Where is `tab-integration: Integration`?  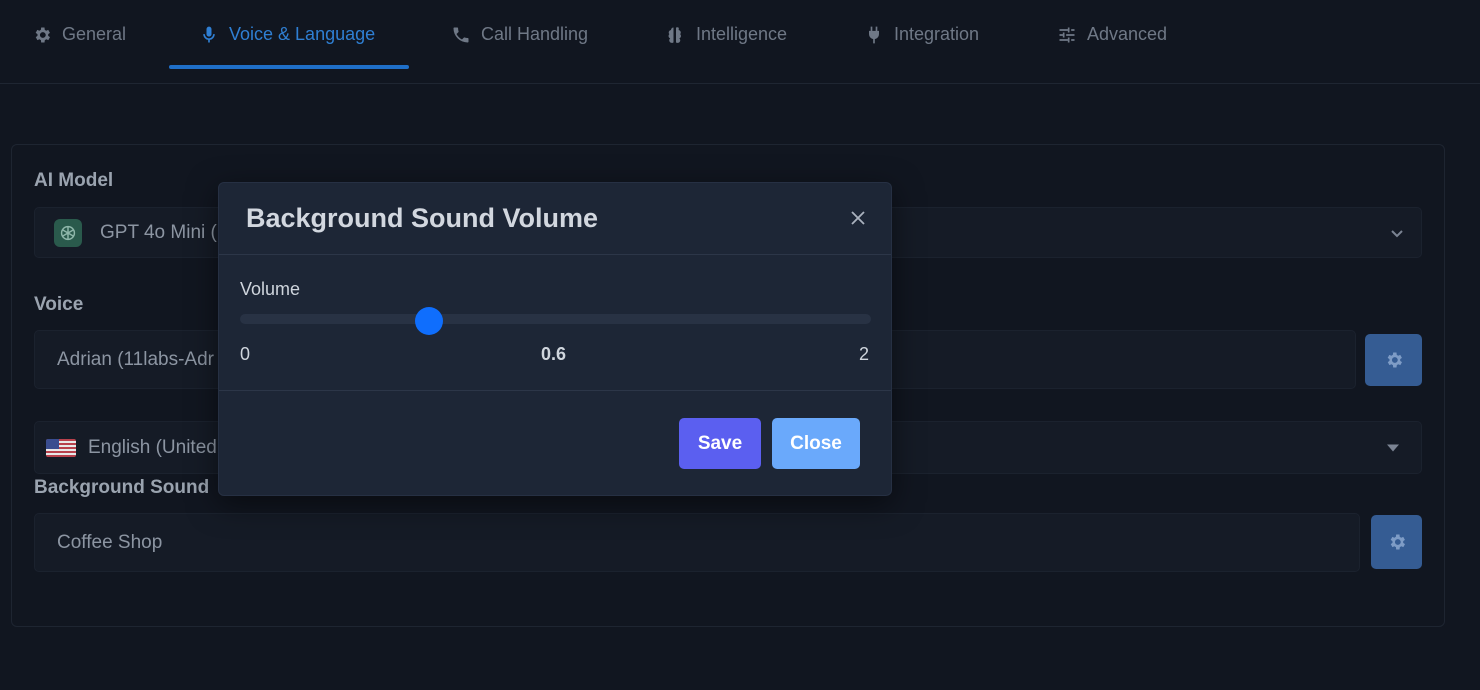
tab-integration: Integration is located at coordinates (921, 34).